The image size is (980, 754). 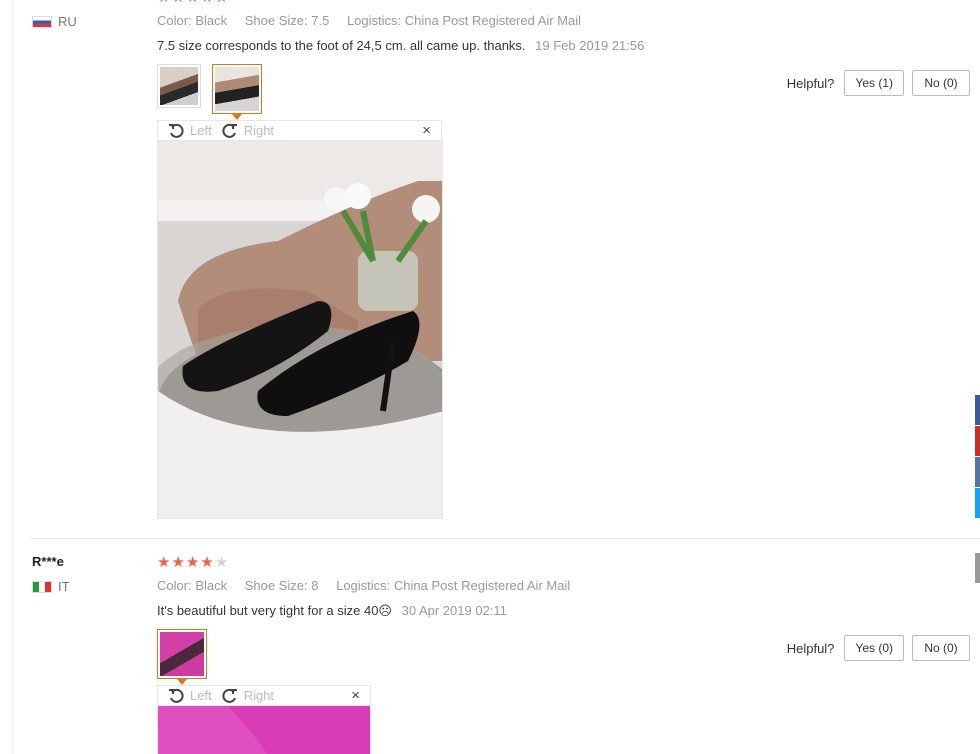 What do you see at coordinates (315, 585) in the screenshot?
I see `size-value: 8` at bounding box center [315, 585].